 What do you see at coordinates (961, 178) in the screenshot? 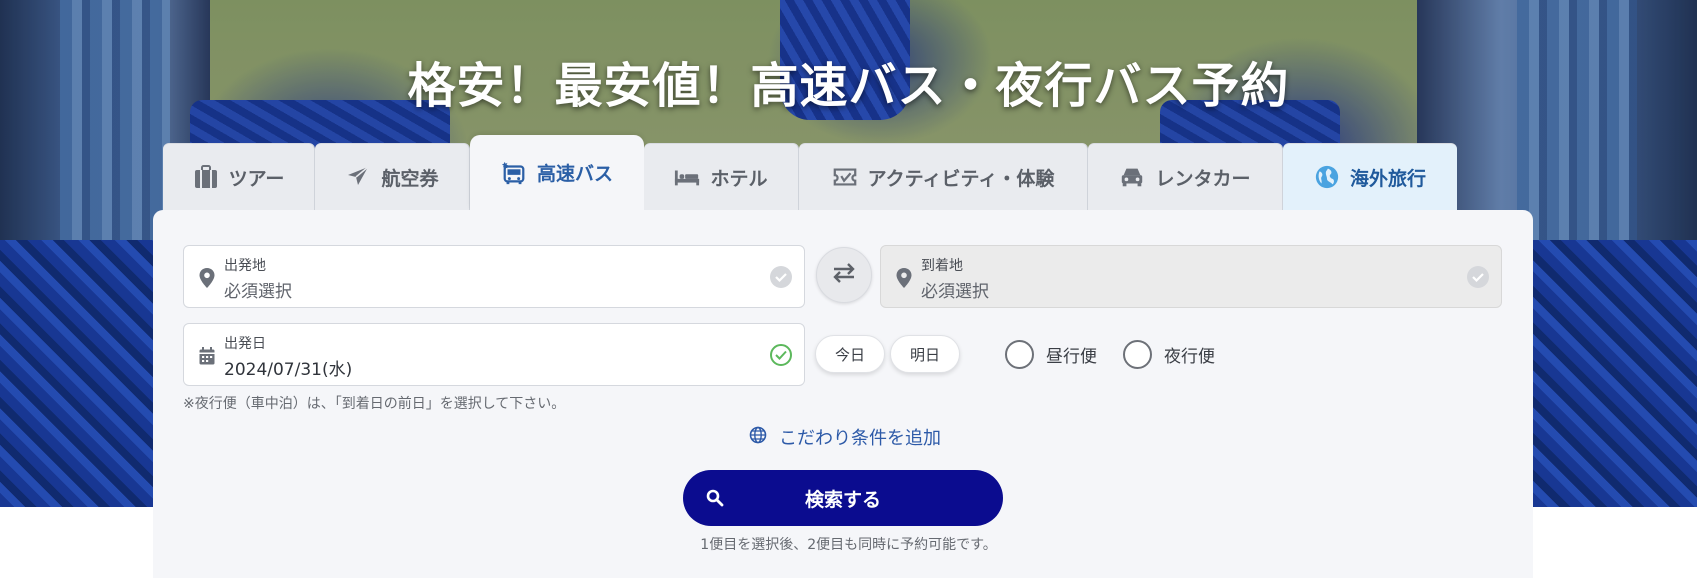
I see `tab-label: アクティビティ・体験` at bounding box center [961, 178].